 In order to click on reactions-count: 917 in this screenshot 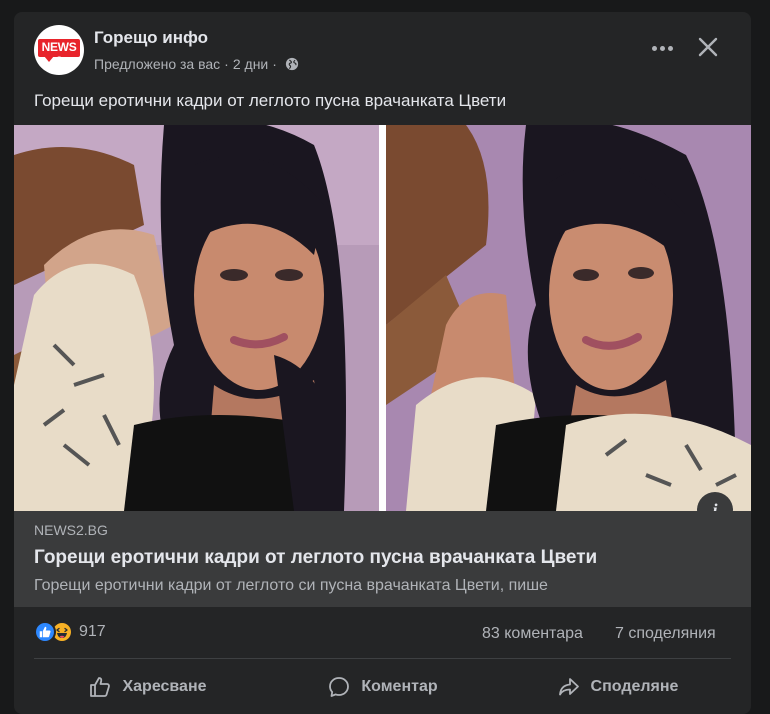, I will do `click(92, 631)`.